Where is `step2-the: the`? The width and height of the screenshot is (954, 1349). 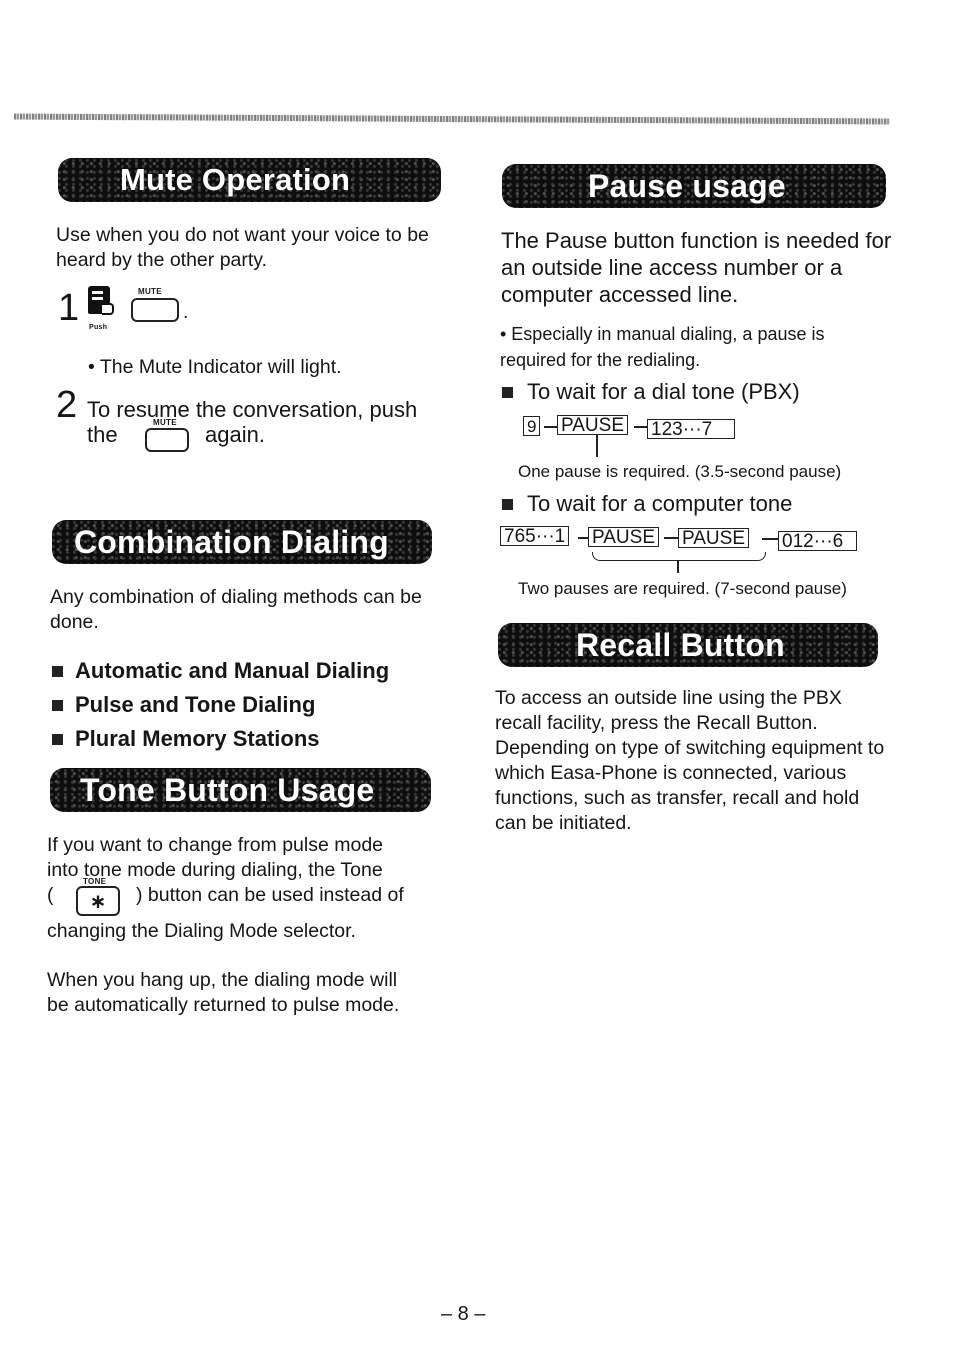 step2-the: the is located at coordinates (102, 434).